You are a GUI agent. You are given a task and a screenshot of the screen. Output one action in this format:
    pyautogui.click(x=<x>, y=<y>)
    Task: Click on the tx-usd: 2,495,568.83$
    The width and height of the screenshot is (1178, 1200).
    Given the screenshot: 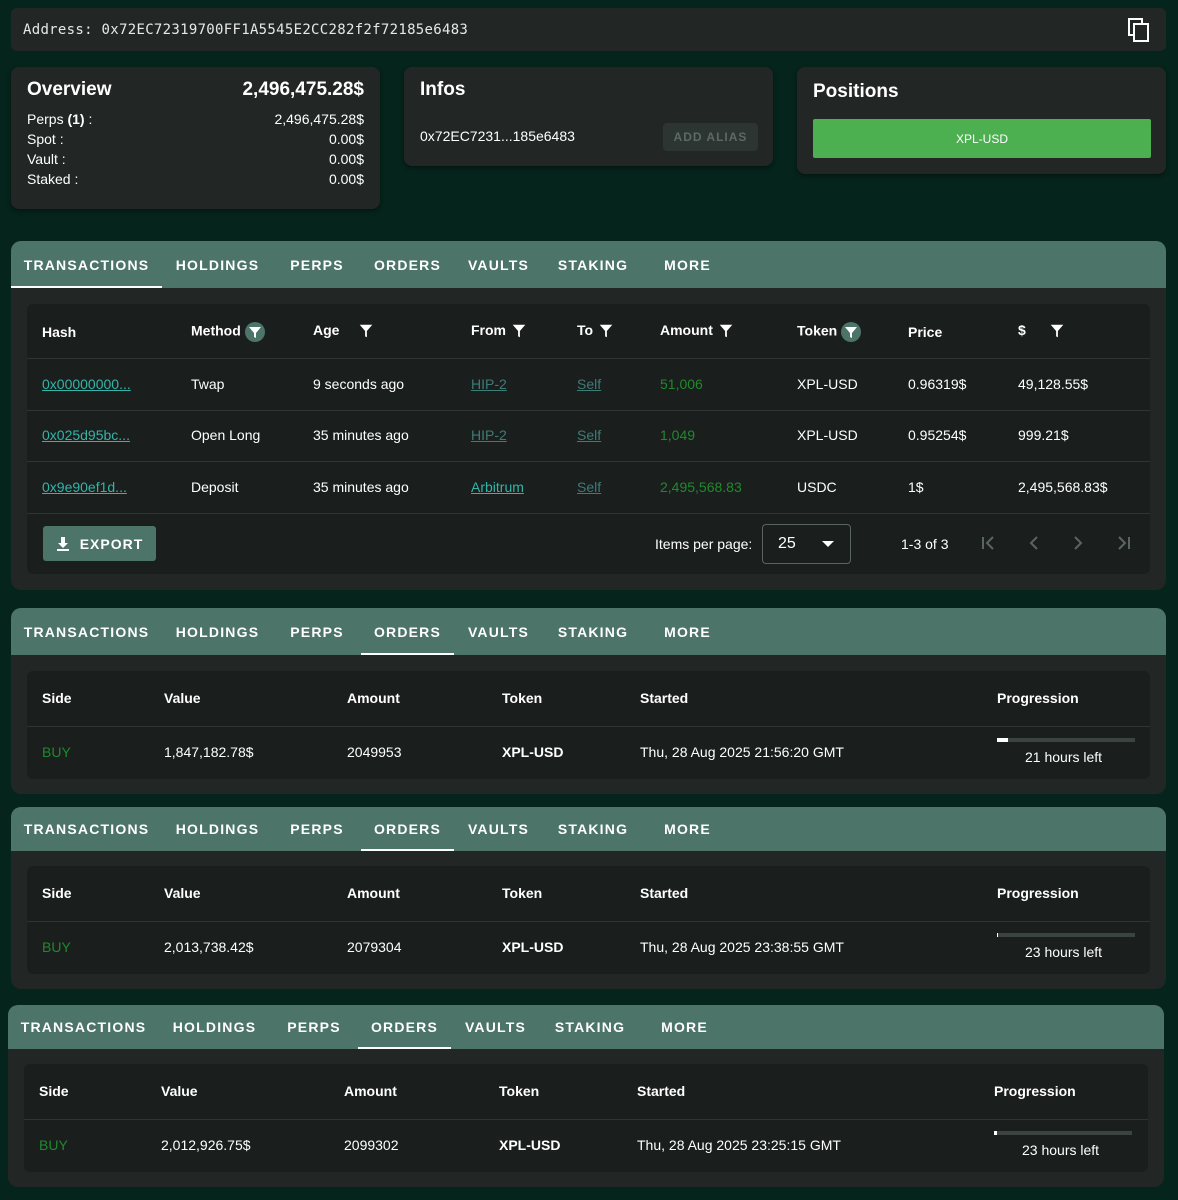 What is the action you would take?
    pyautogui.click(x=1063, y=487)
    